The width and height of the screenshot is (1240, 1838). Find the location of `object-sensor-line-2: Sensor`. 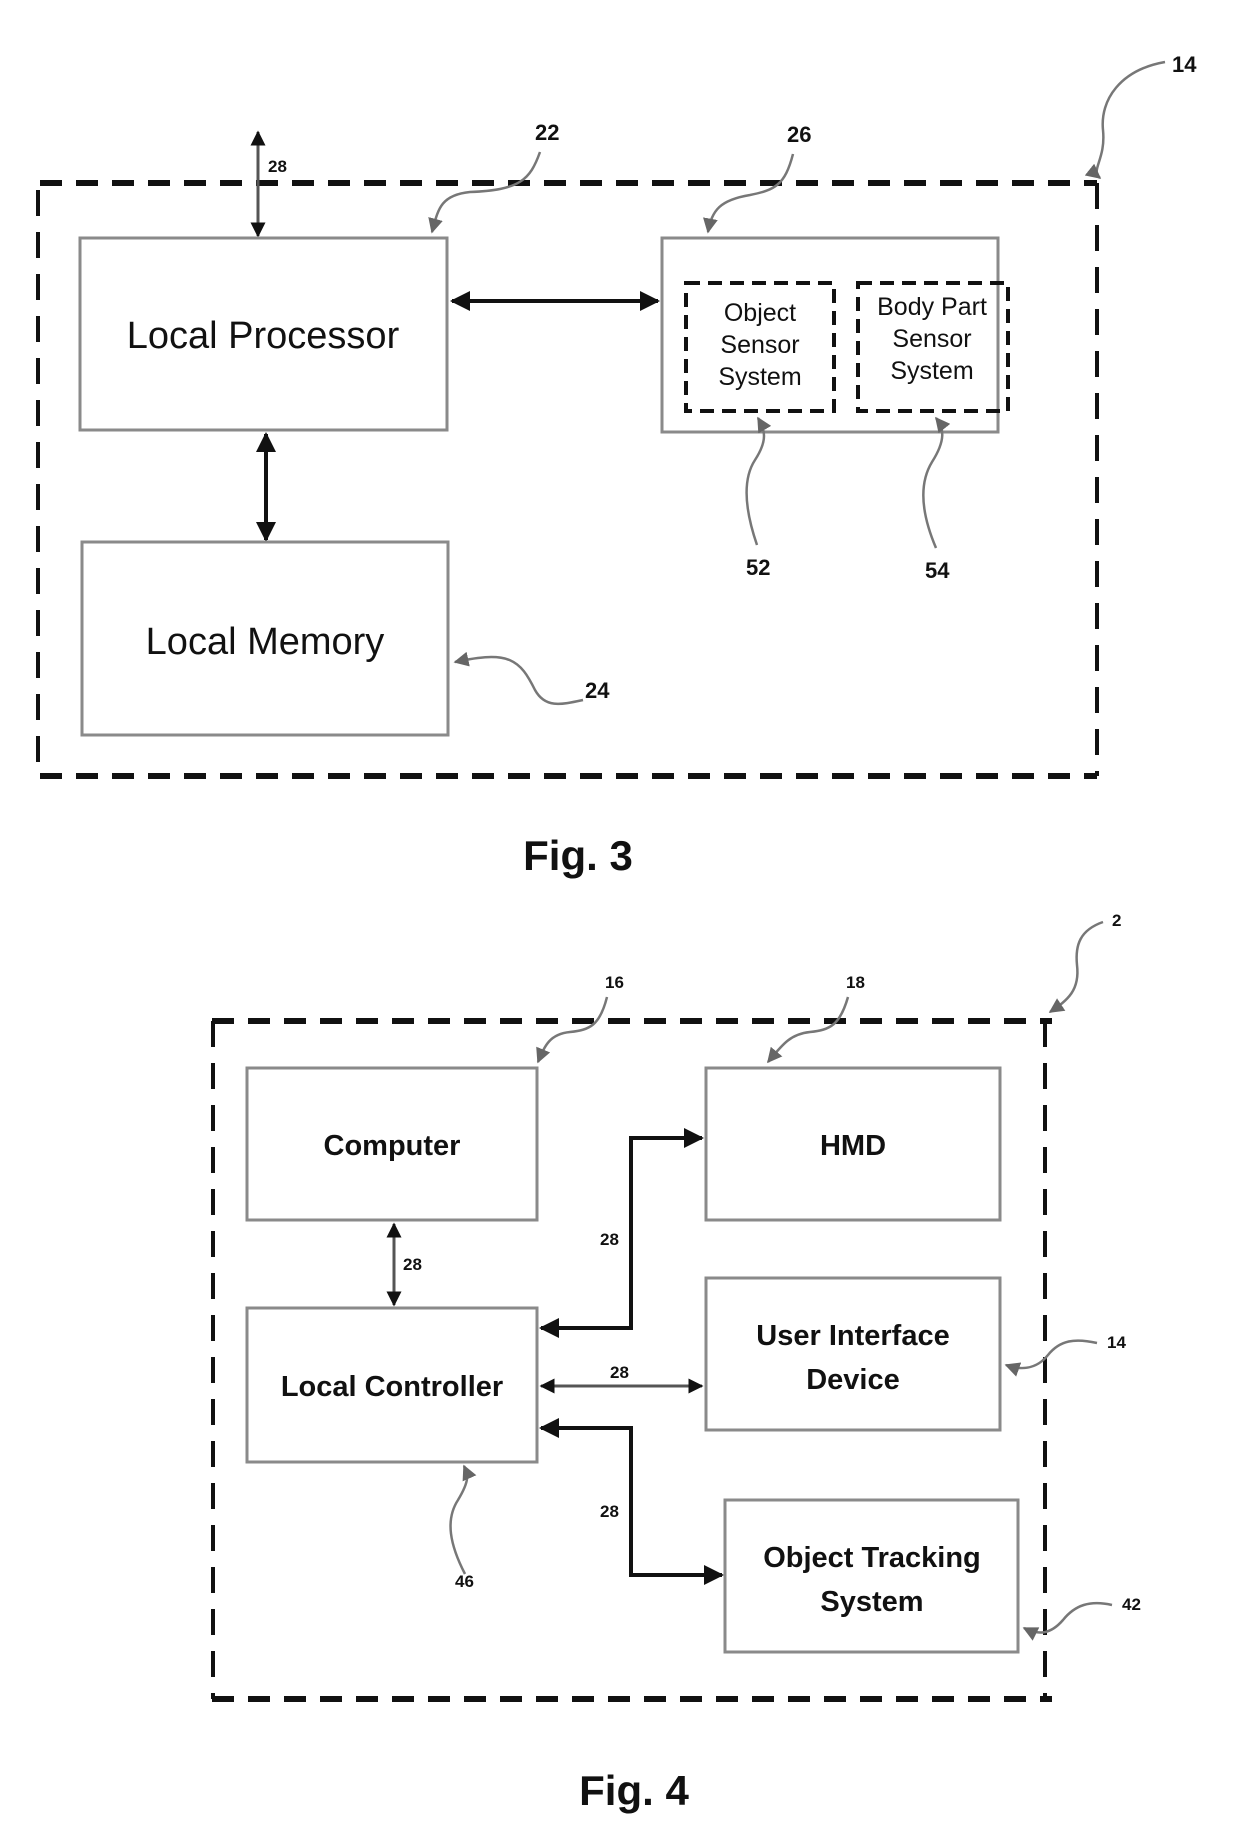

object-sensor-line-2: Sensor is located at coordinates (759, 345).